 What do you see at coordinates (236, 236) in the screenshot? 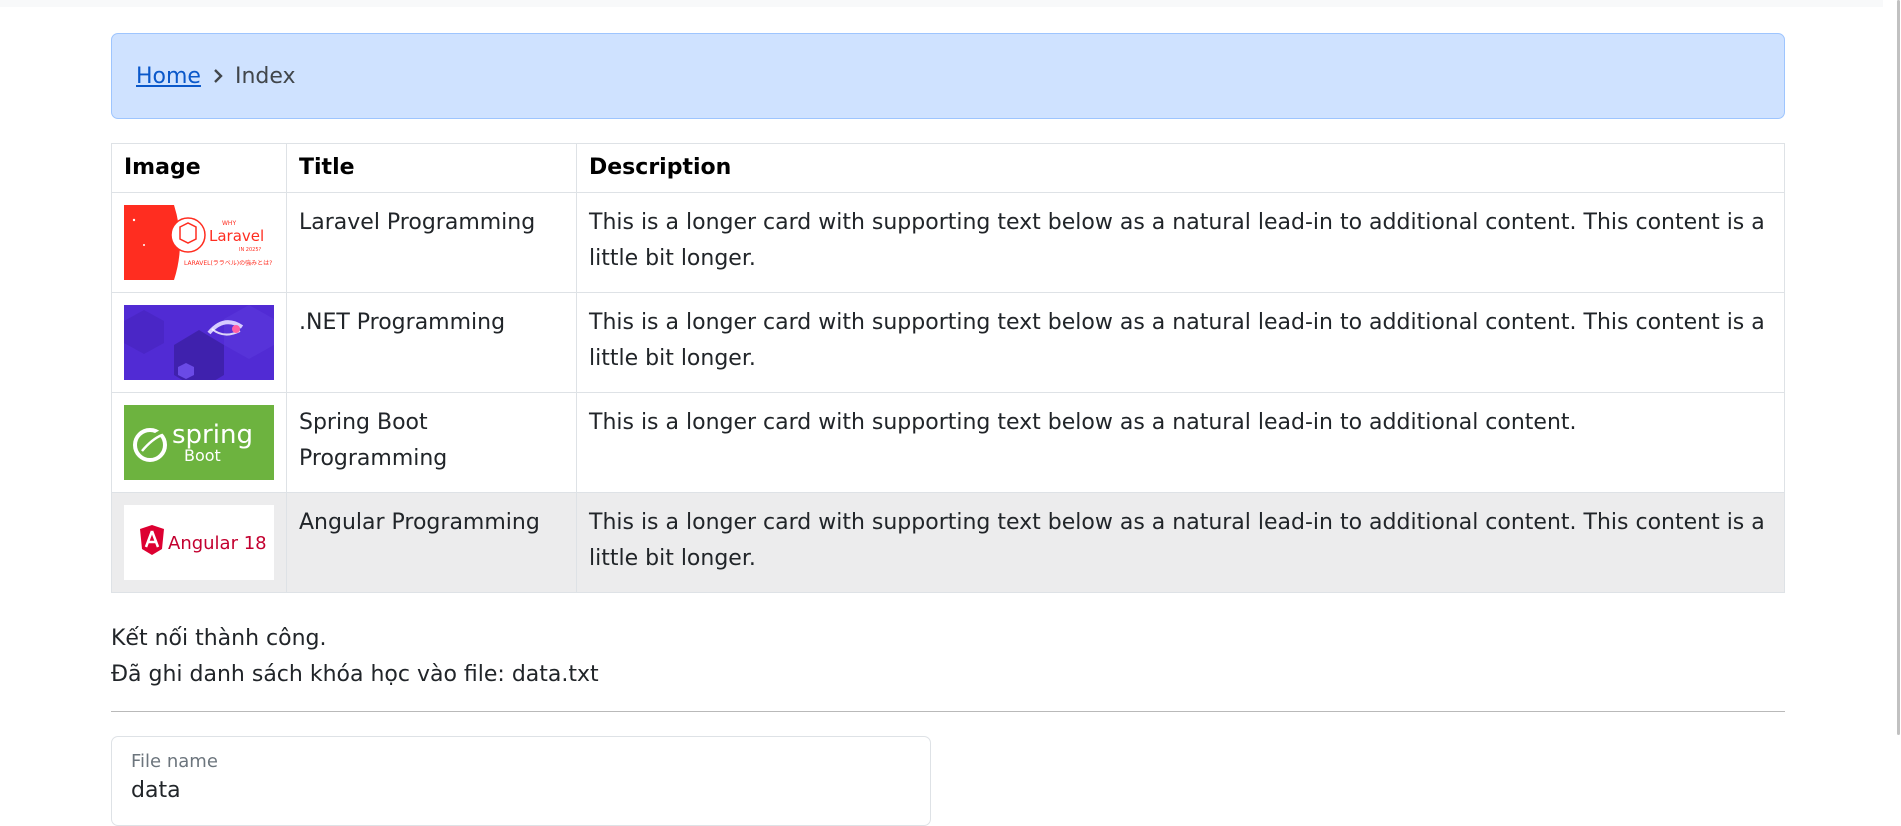
I see `laravel-thumb-text: Laravel` at bounding box center [236, 236].